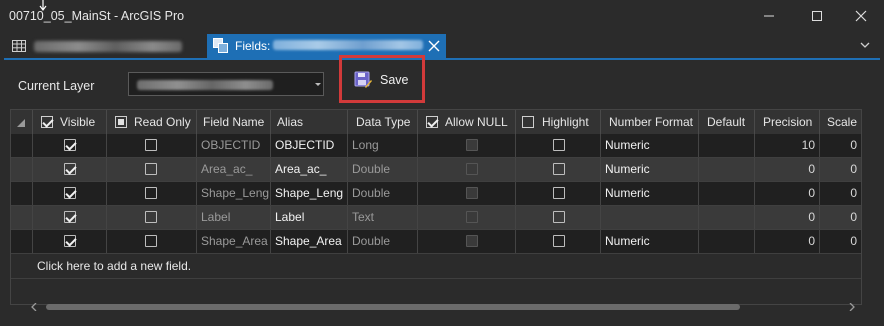 The height and width of the screenshot is (326, 884). What do you see at coordinates (852, 307) in the screenshot?
I see `scroll-right-icon` at bounding box center [852, 307].